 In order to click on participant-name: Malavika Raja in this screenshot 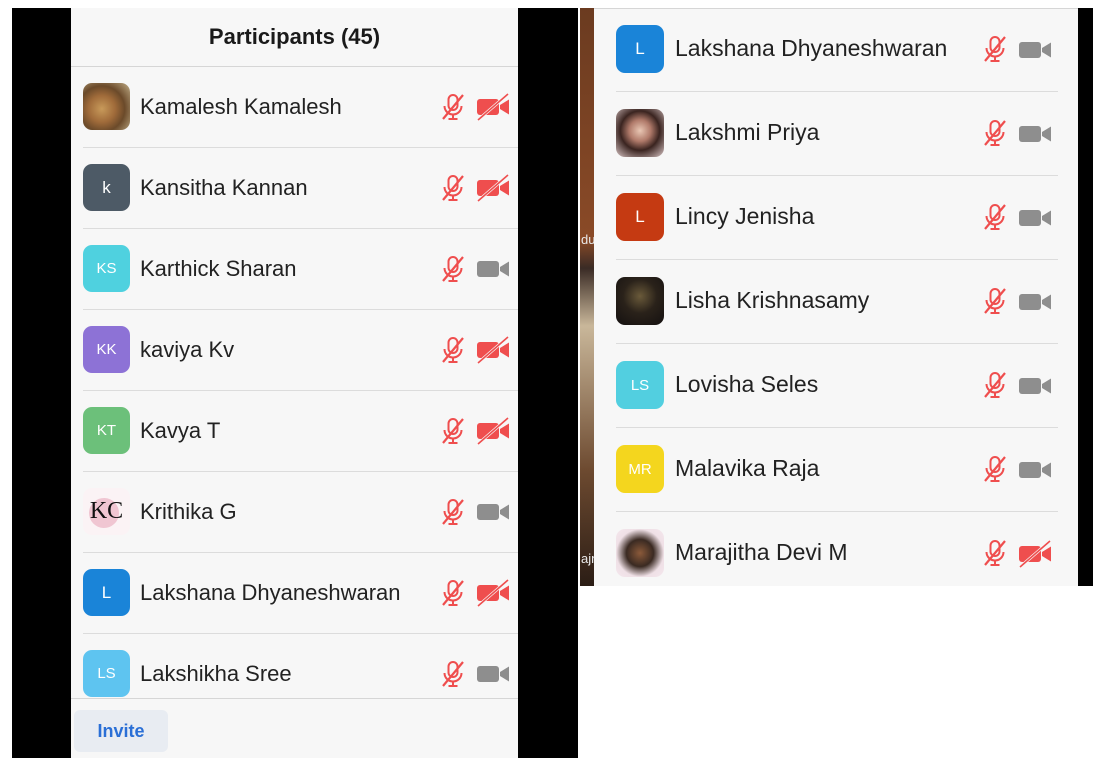, I will do `click(747, 468)`.